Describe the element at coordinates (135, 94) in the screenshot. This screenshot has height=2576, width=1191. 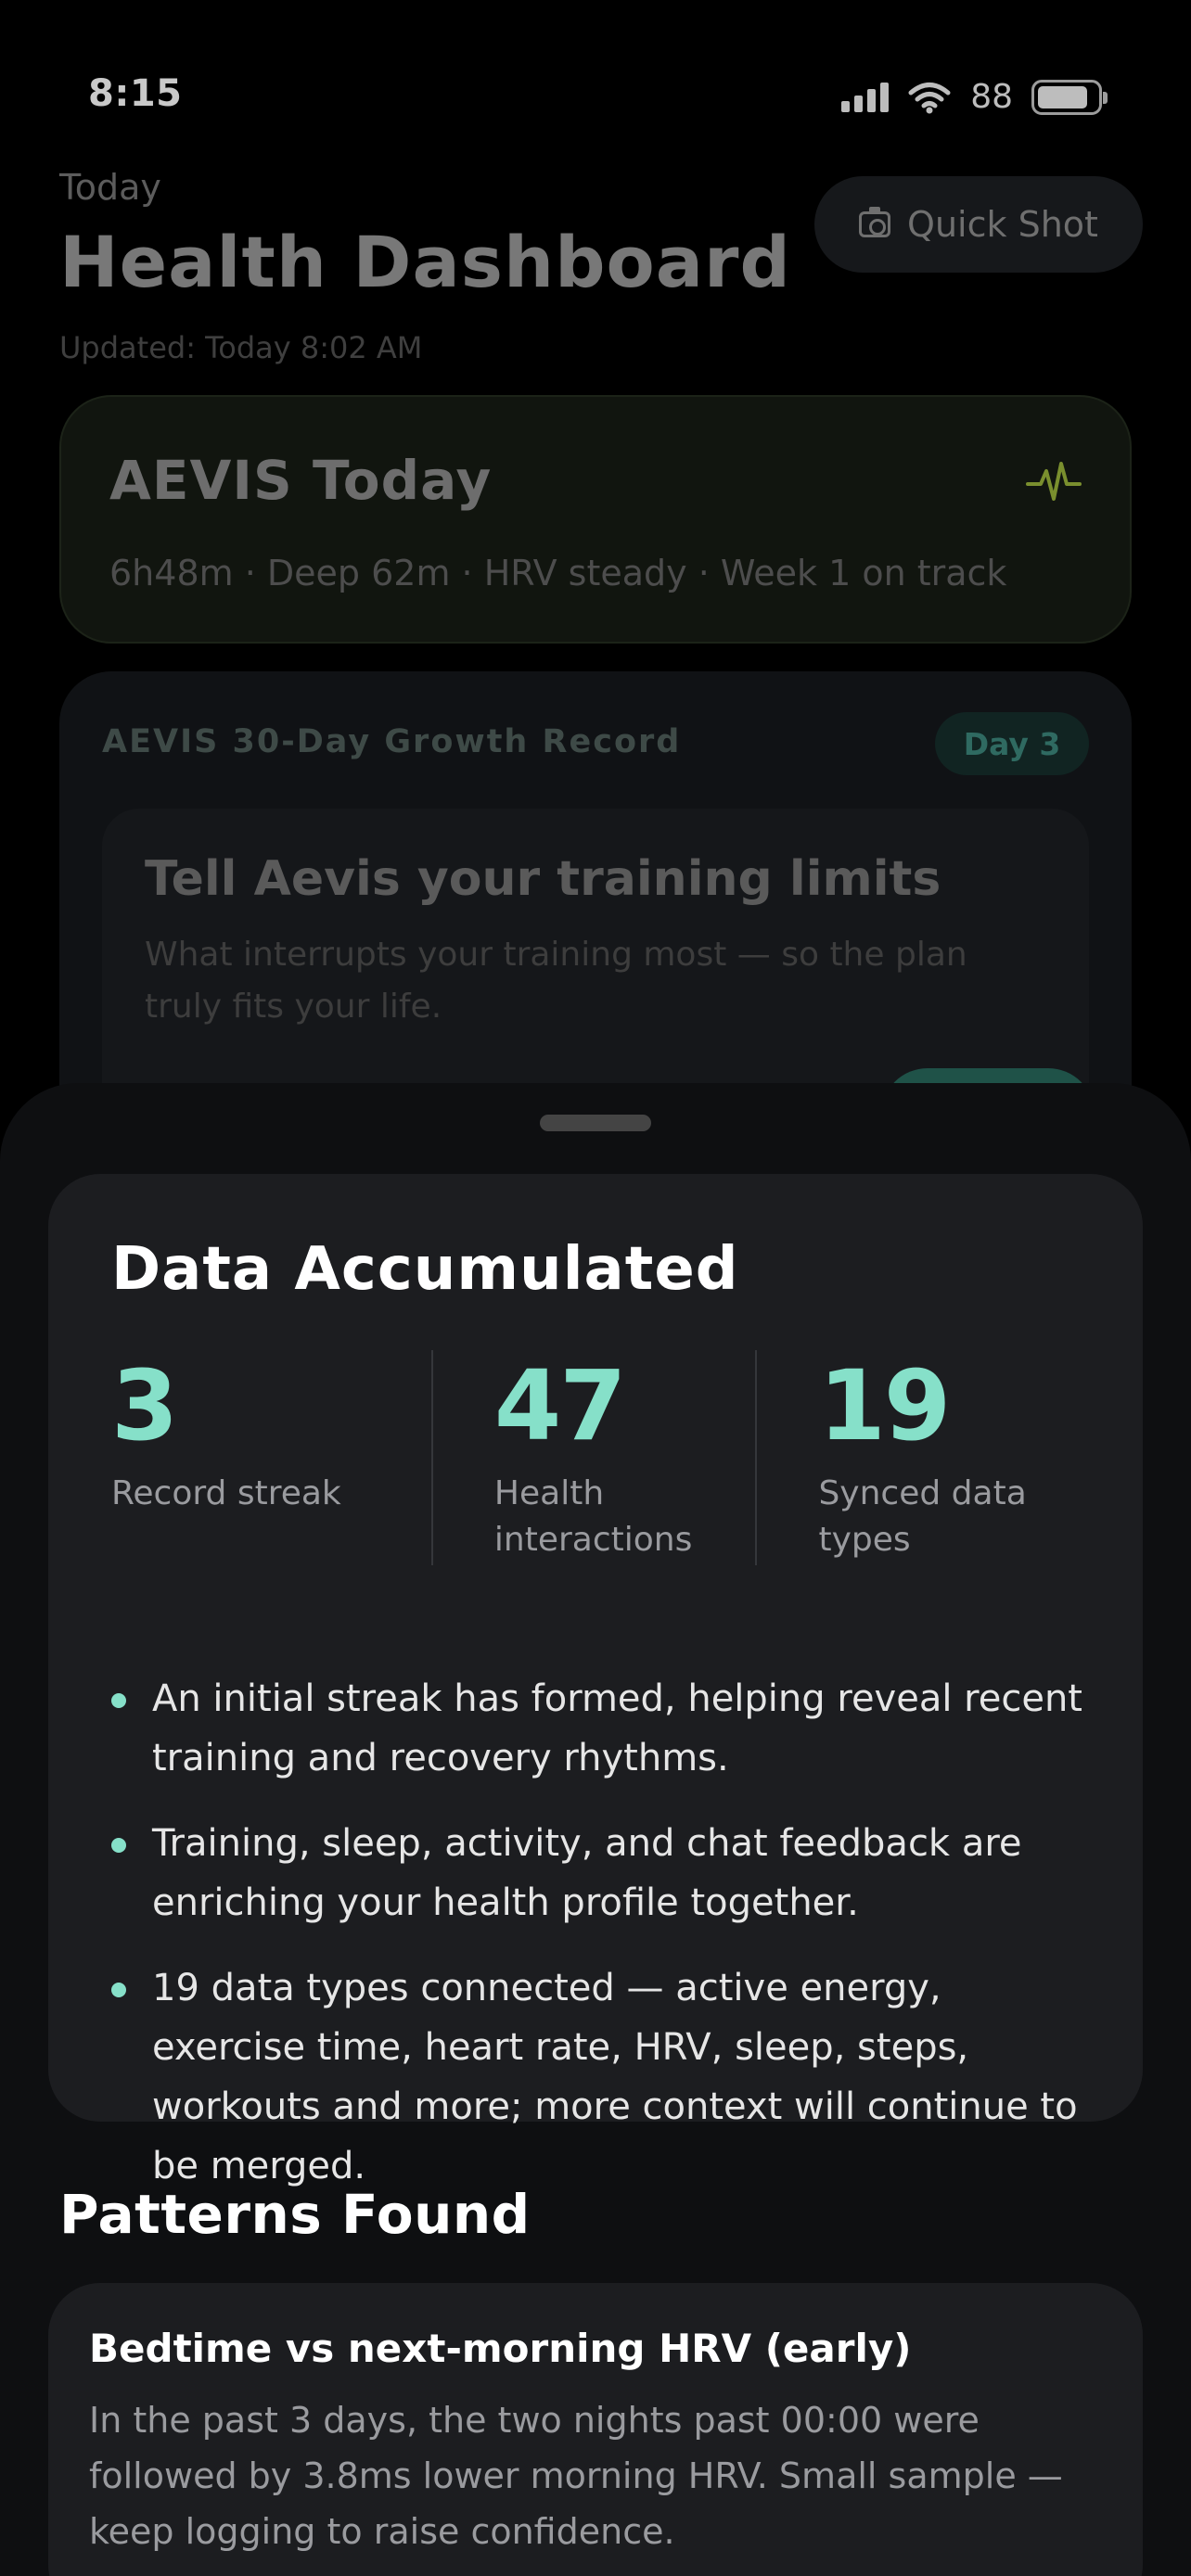
I see `status-time: 8:15` at that location.